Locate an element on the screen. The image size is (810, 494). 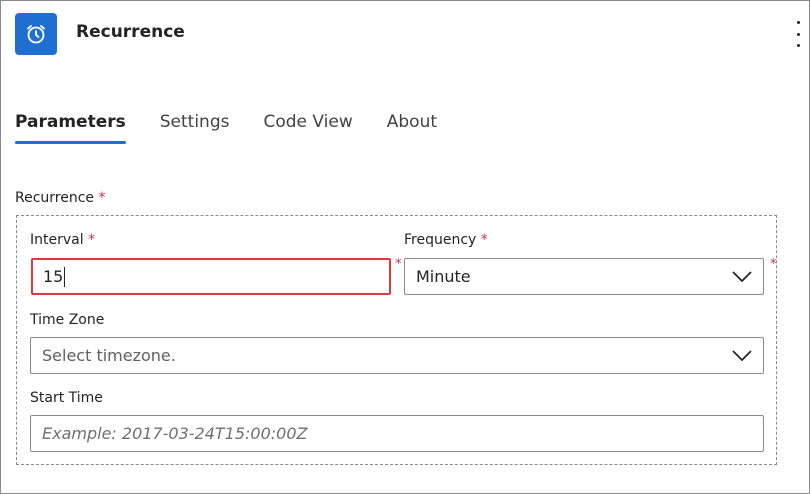
recurrence-section-label: Recurrence * is located at coordinates (60, 198).